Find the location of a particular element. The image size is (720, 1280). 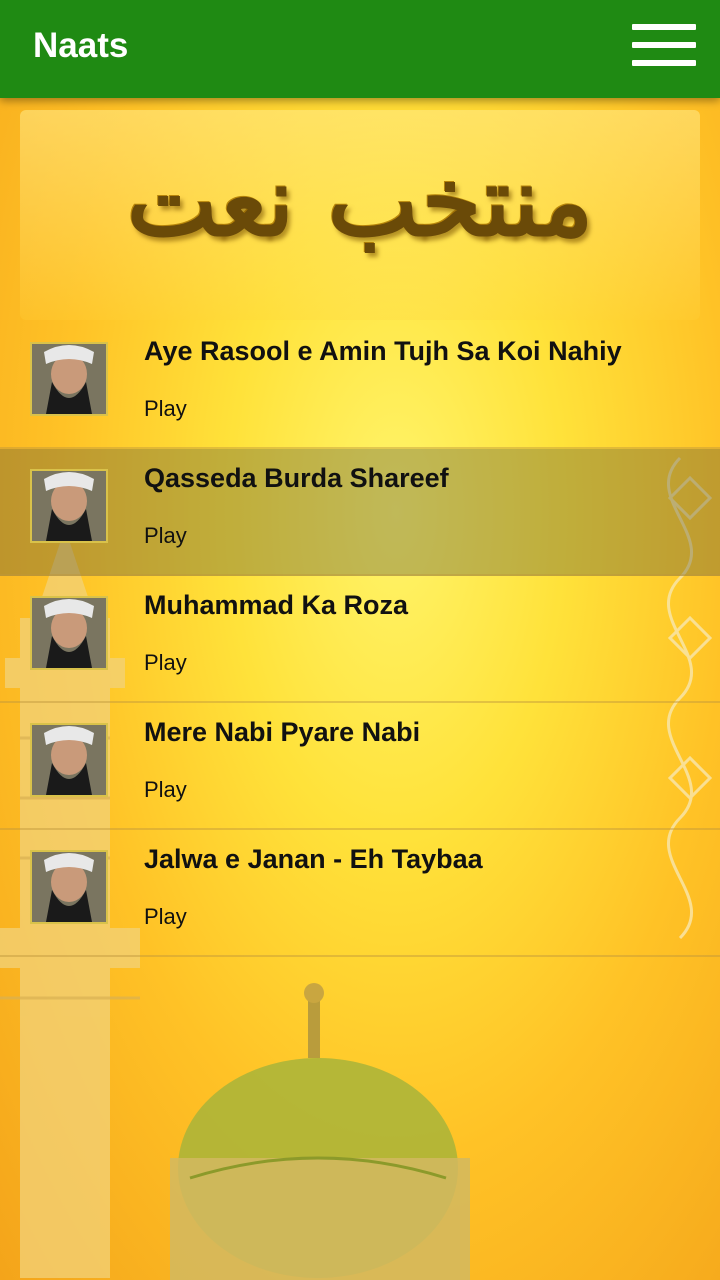

app-bar: Naats is located at coordinates (360, 49).